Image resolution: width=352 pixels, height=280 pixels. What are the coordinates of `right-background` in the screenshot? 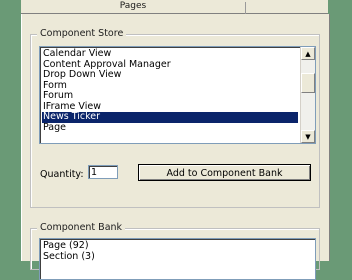 It's located at (341, 130).